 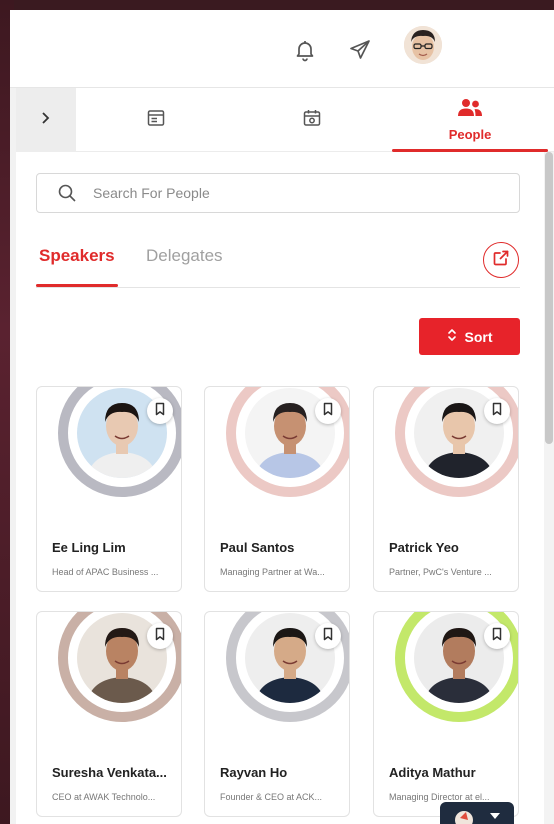 What do you see at coordinates (254, 772) in the screenshot?
I see `speaker-name: Rayvan Ho` at bounding box center [254, 772].